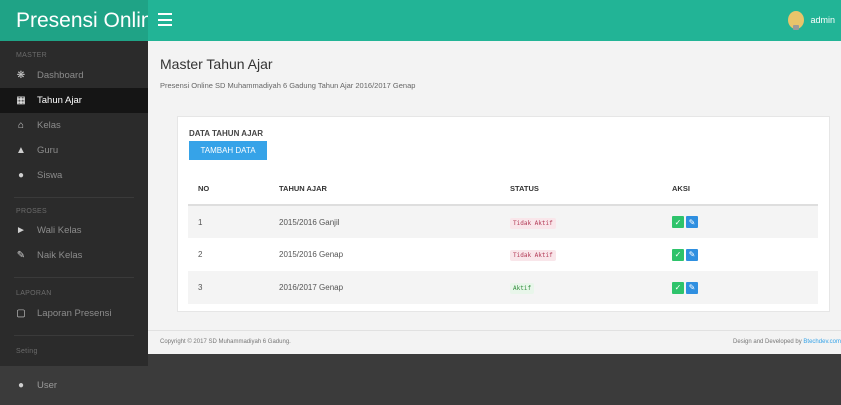  What do you see at coordinates (60, 75) in the screenshot?
I see `sidebar-item-label: Dashboard` at bounding box center [60, 75].